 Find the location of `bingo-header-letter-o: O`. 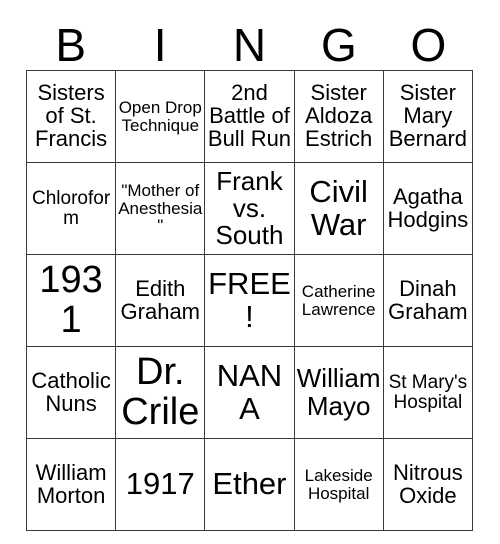

bingo-header-letter-o: O is located at coordinates (428, 45).